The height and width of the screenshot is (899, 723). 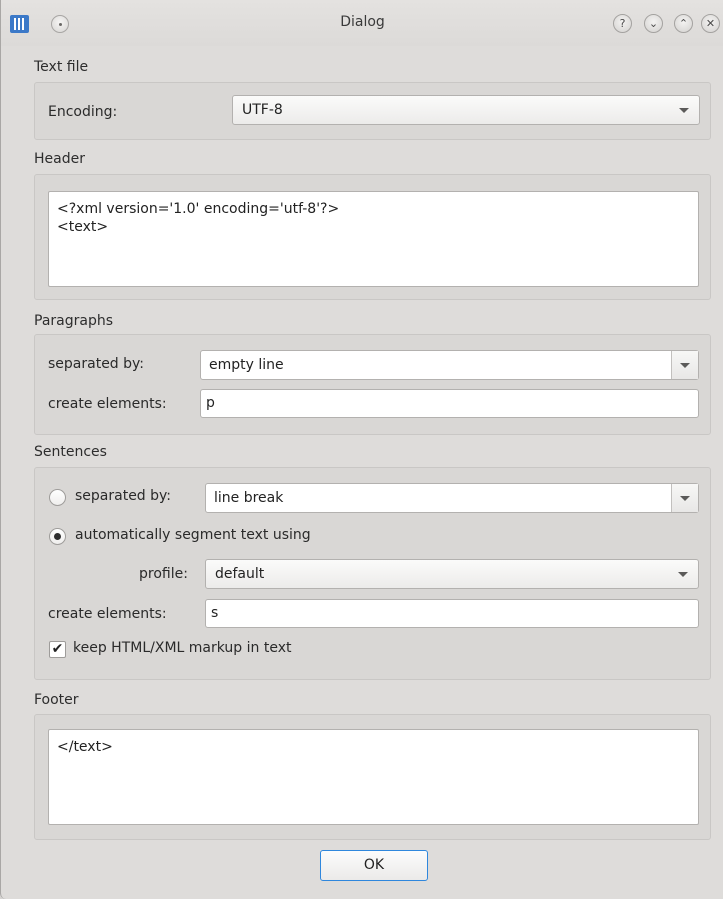 I want to click on auto-segment-label: automatically segment text using, so click(x=193, y=535).